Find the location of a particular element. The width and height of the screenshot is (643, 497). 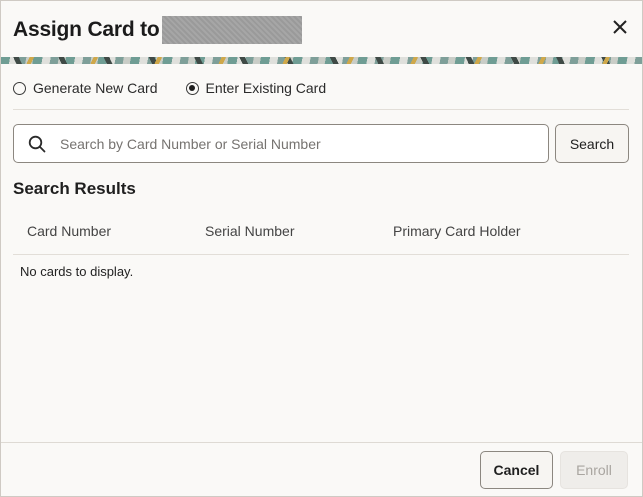

column-header-card-number: Card Number is located at coordinates (69, 231).